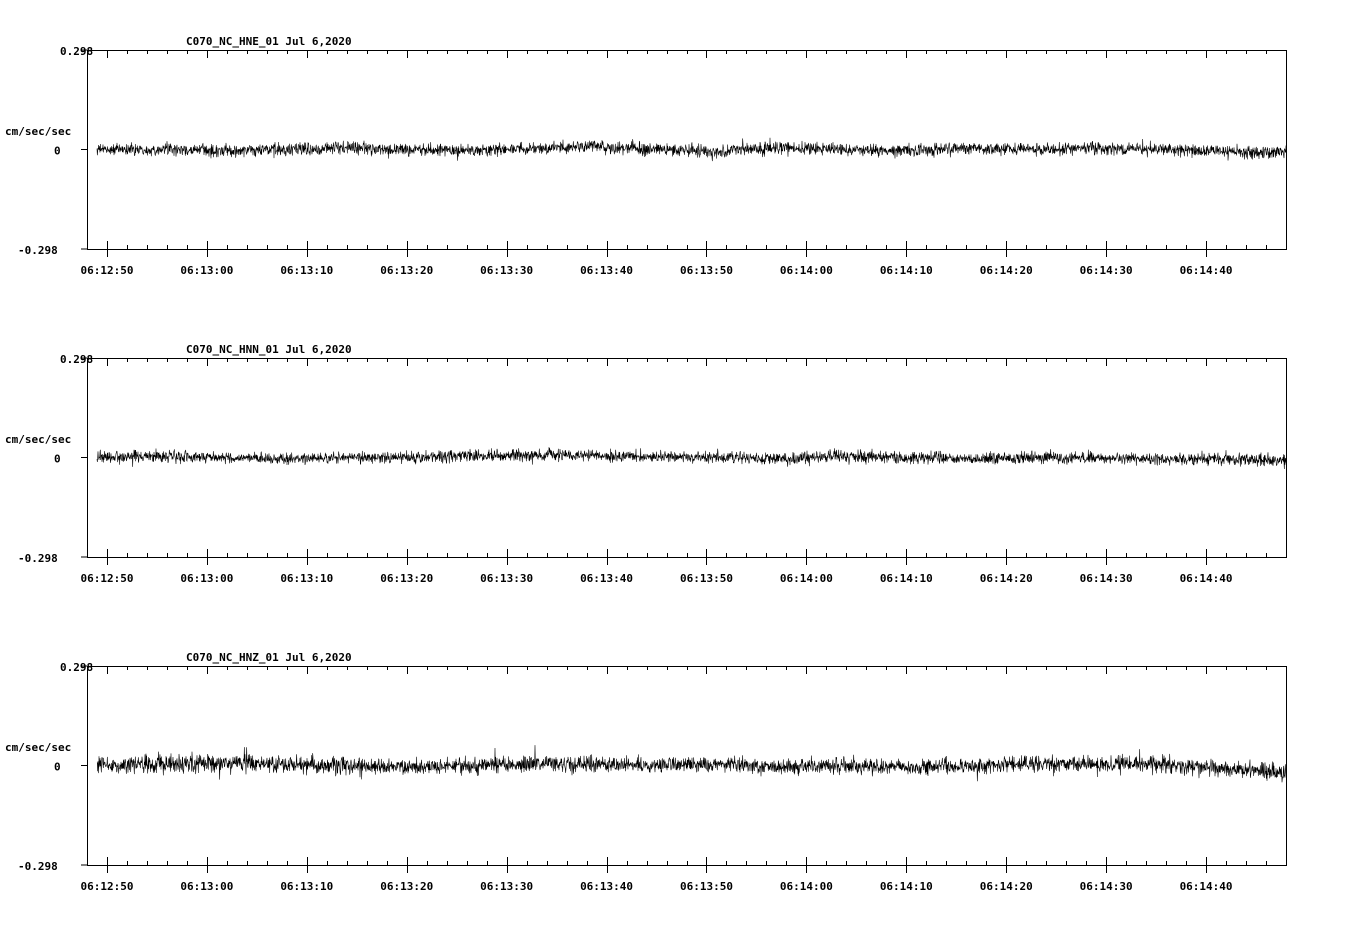 This screenshot has width=1358, height=928. Describe the element at coordinates (269, 41) in the screenshot. I see `chart-title: C070_NC_HNE_01 Jul 6,2020` at that location.